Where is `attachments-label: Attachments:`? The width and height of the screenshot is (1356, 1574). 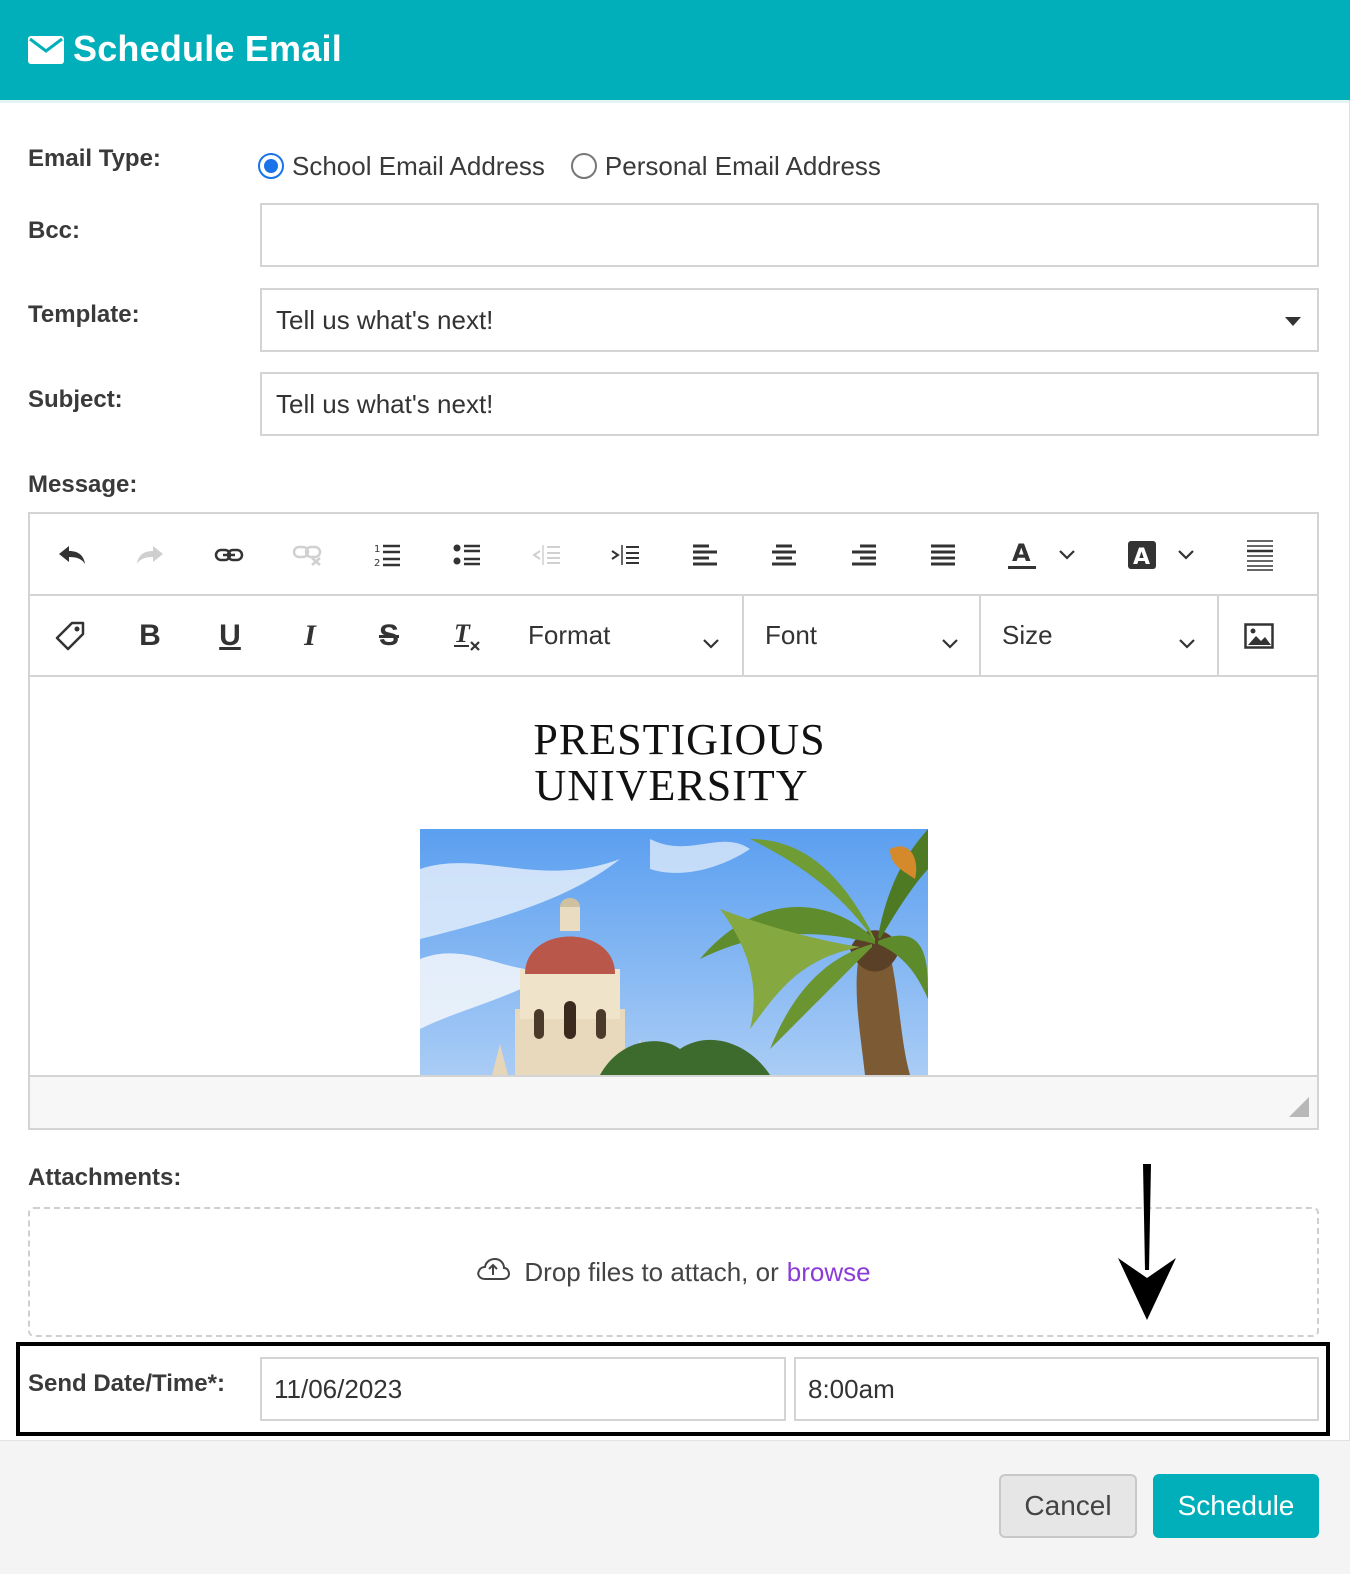
attachments-label: Attachments: is located at coordinates (105, 1177).